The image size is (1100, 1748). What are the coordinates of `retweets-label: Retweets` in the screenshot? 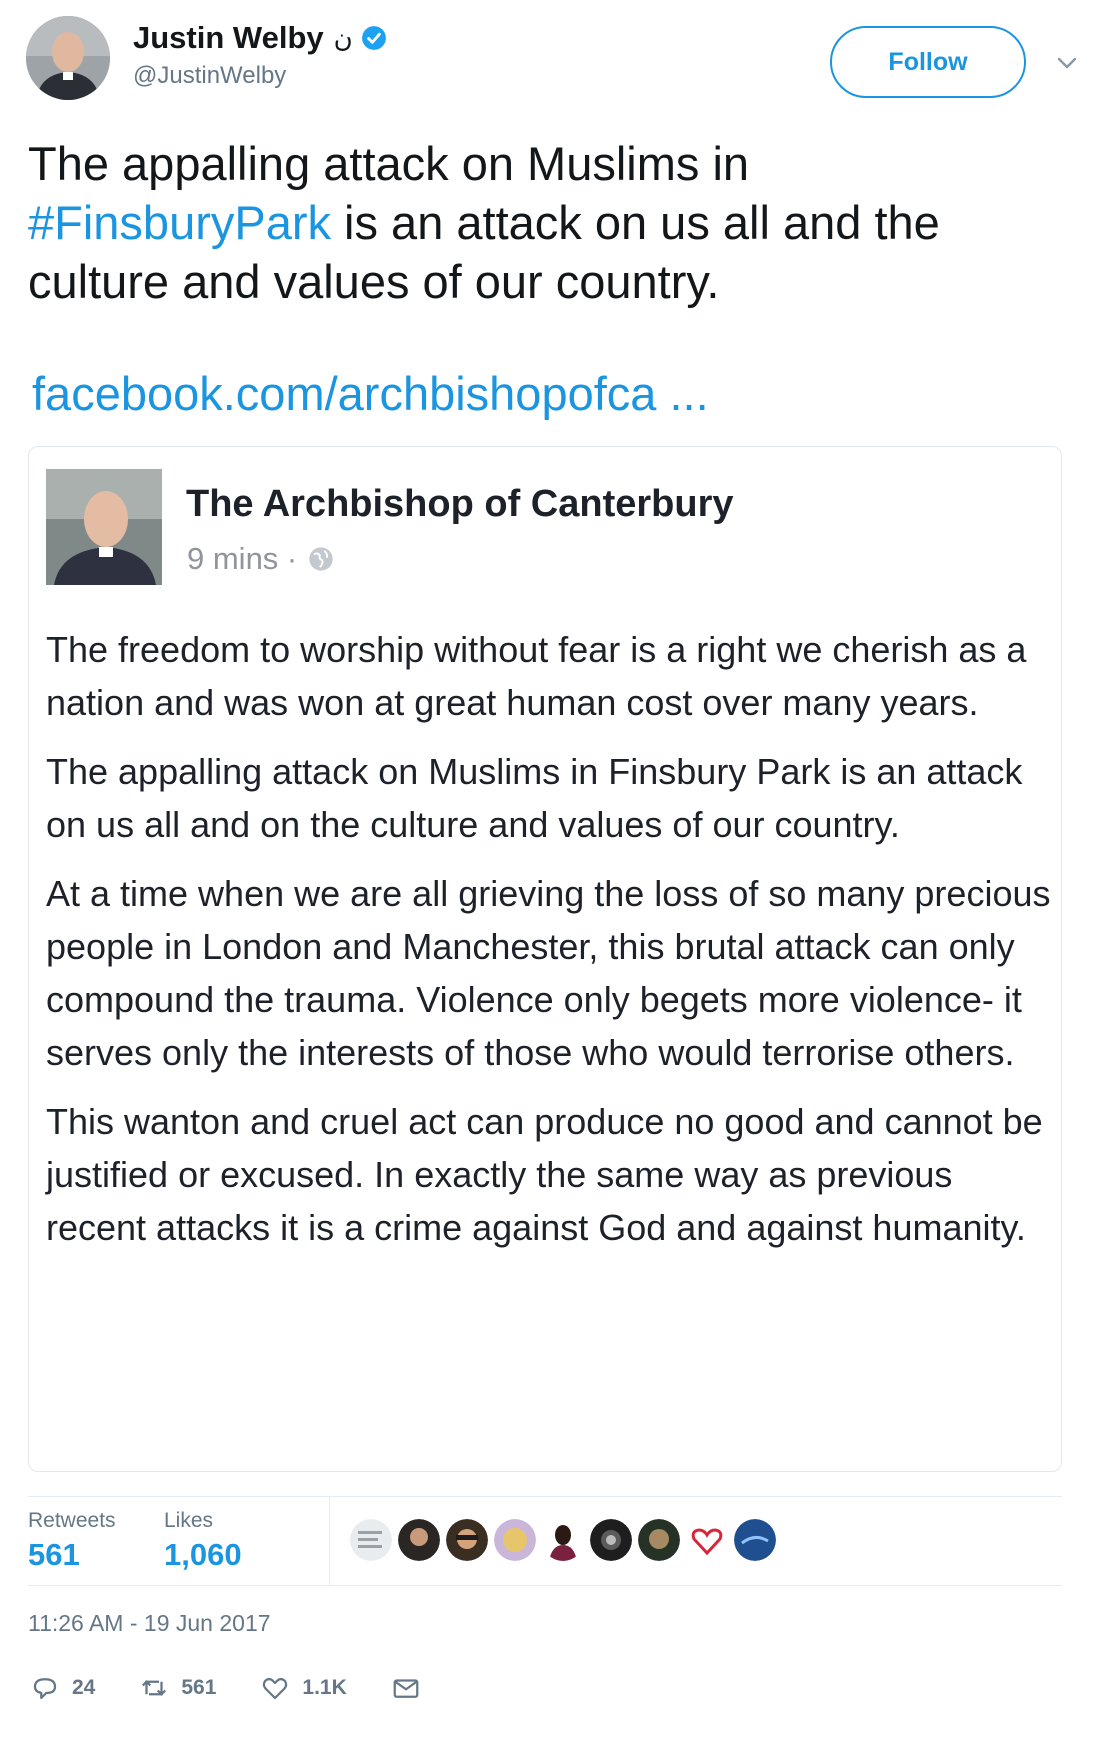 It's located at (72, 1520).